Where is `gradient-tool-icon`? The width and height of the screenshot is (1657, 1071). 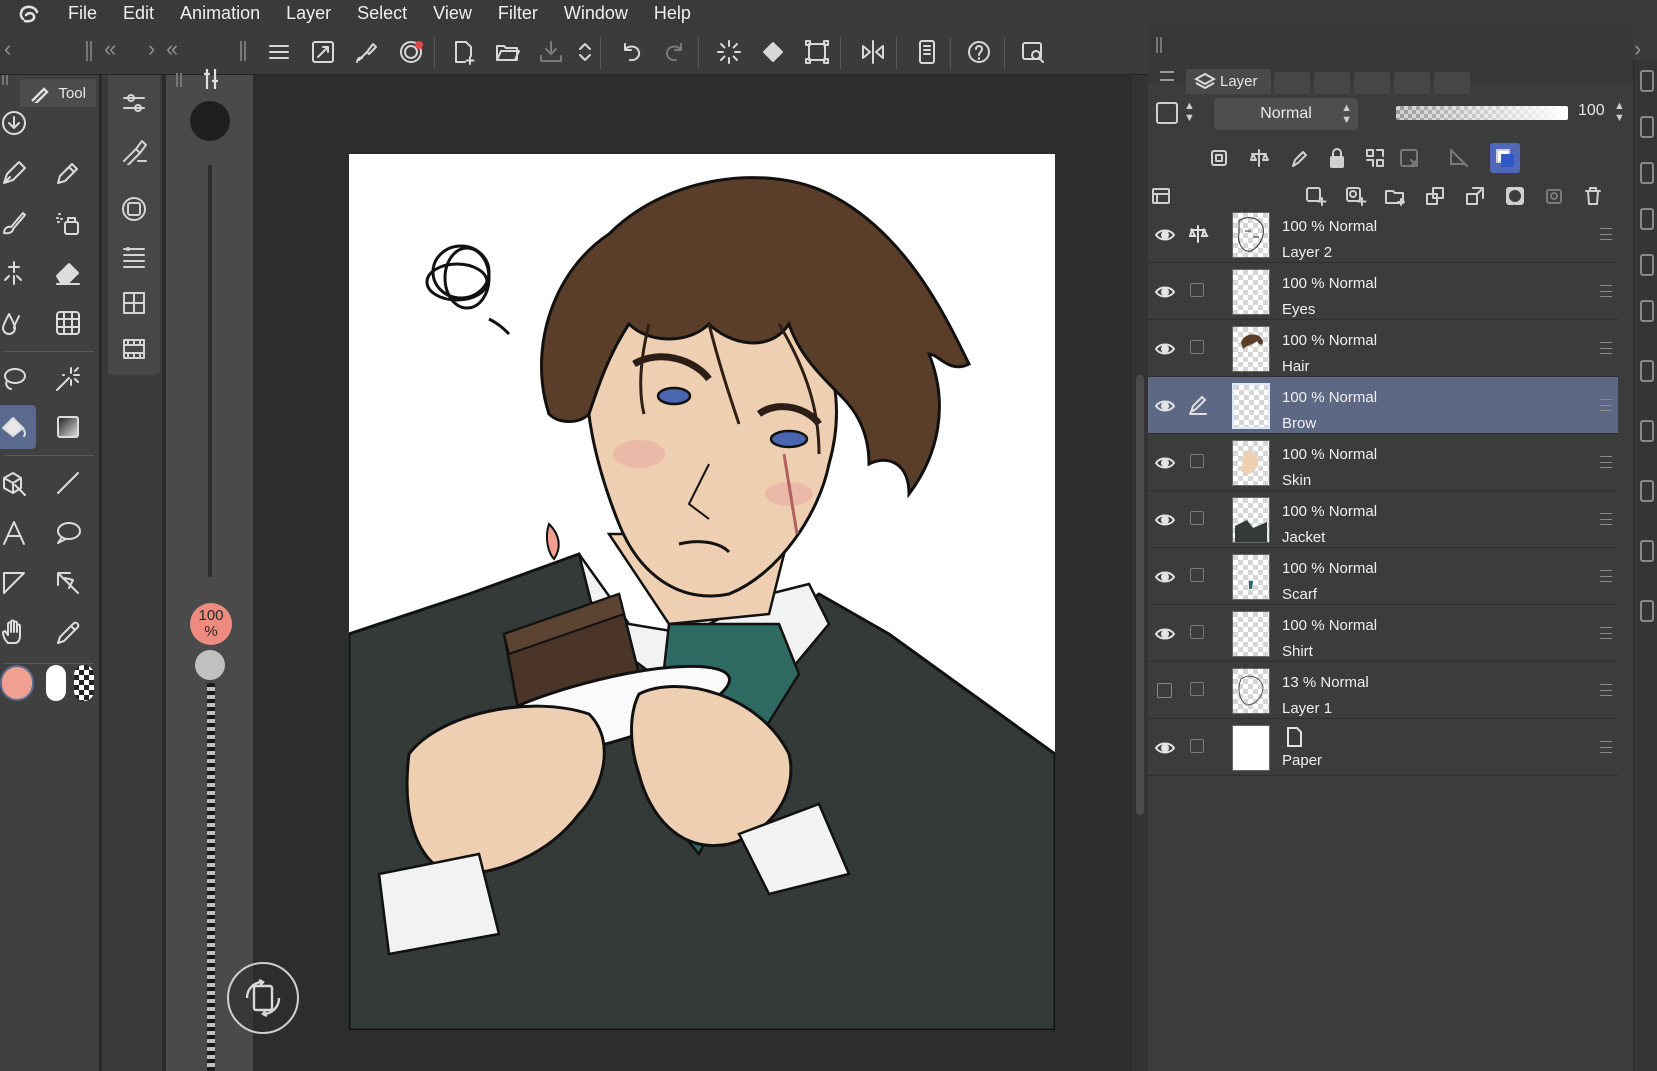 gradient-tool-icon is located at coordinates (68, 427).